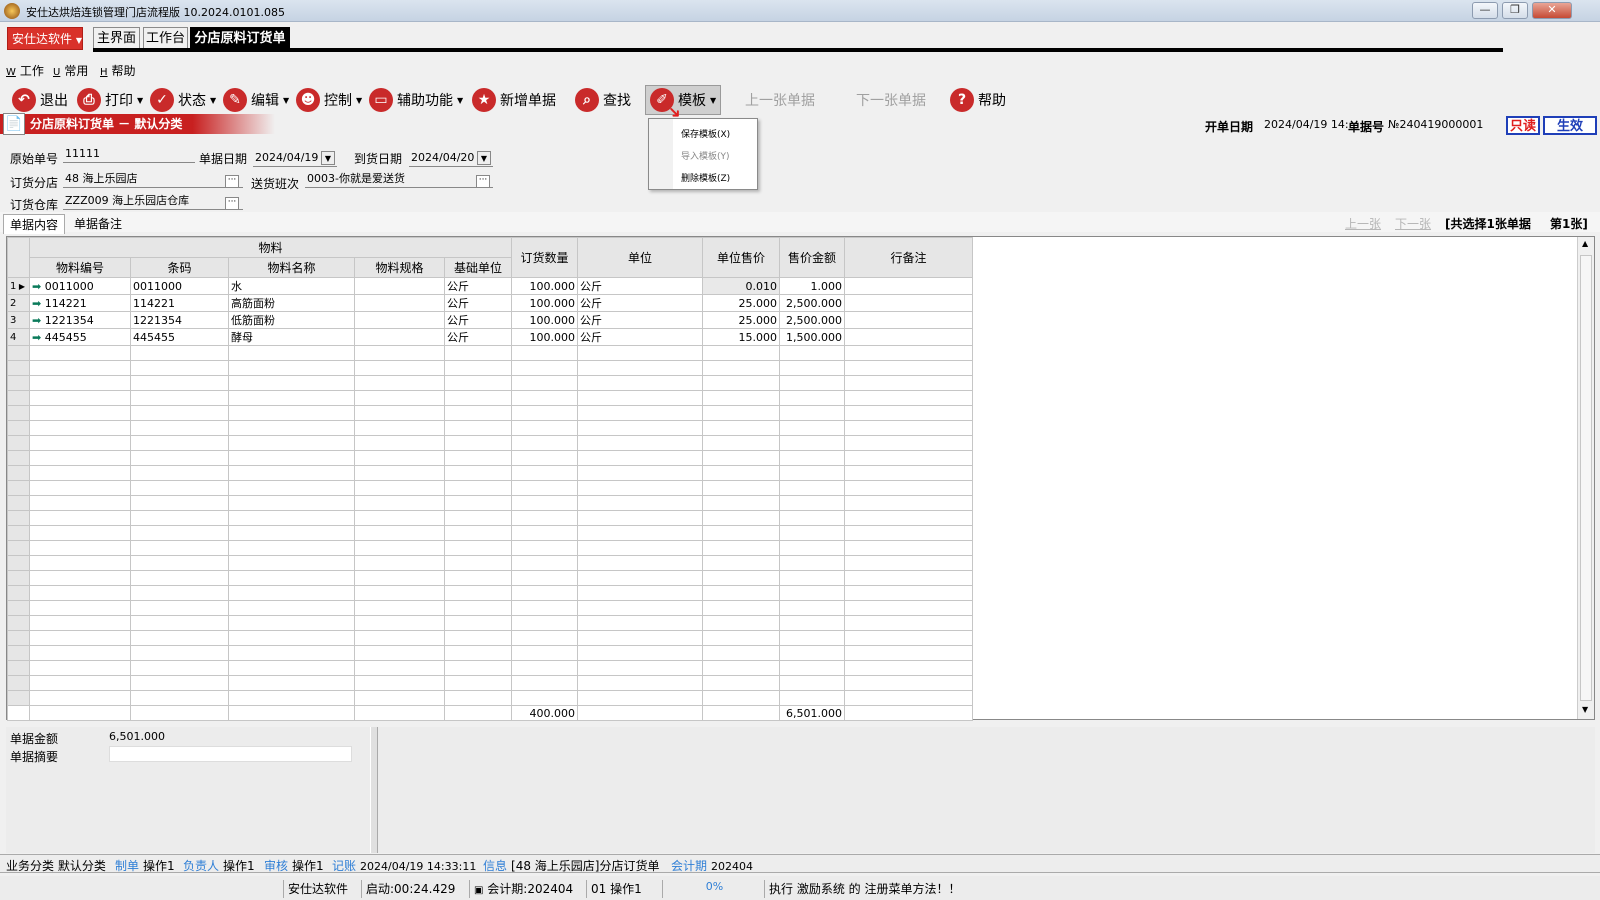  What do you see at coordinates (291, 267) in the screenshot?
I see `col-header-name: 物料名称` at bounding box center [291, 267].